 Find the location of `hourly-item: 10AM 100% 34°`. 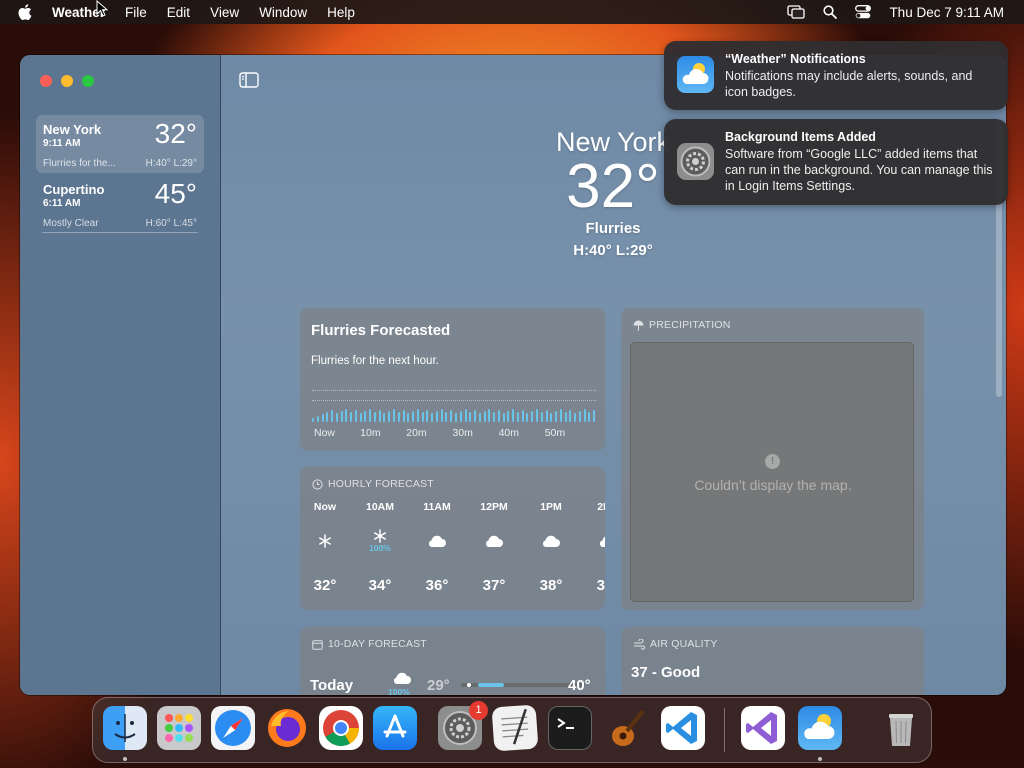

hourly-item: 10AM 100% 34° is located at coordinates (380, 547).